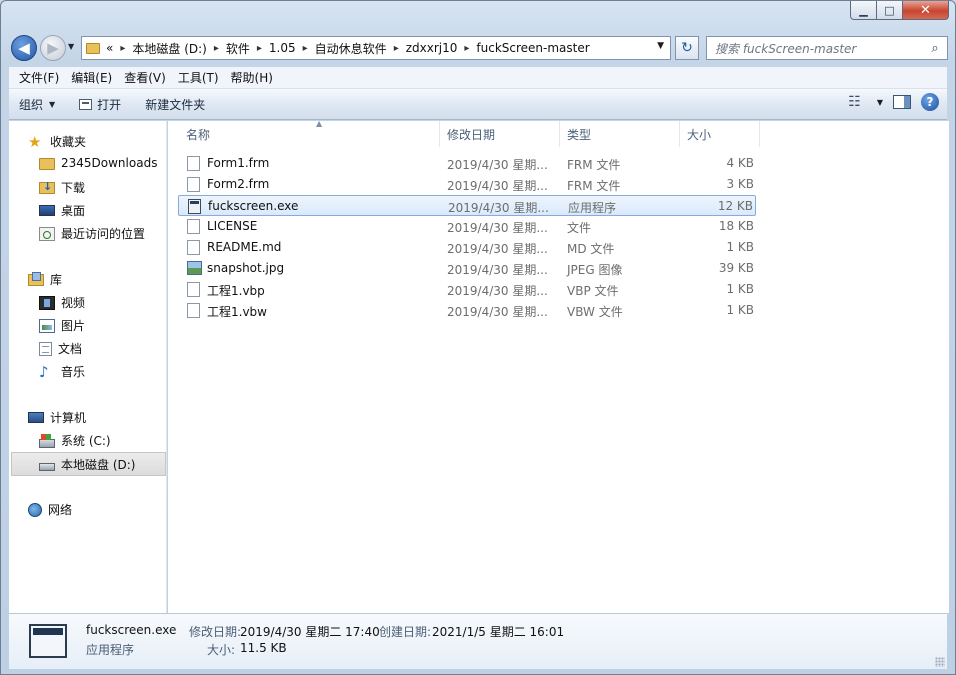 The width and height of the screenshot is (956, 675). Describe the element at coordinates (532, 48) in the screenshot. I see `breadcrumb-current-folder: fuckScreen-master` at that location.